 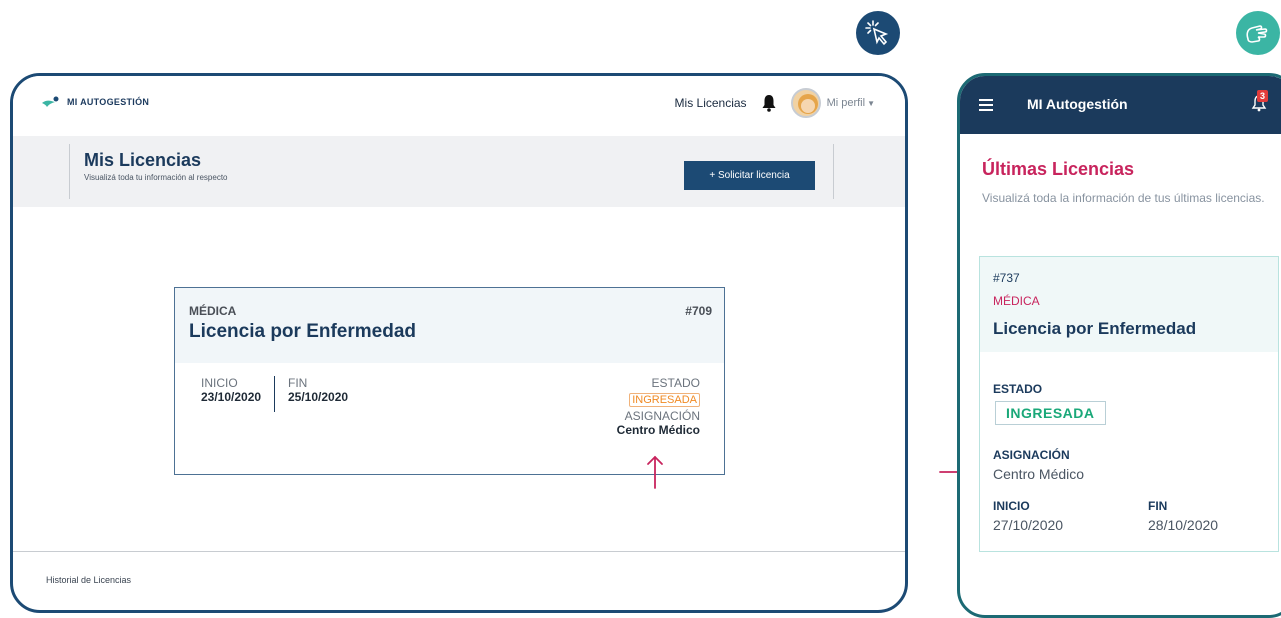 I want to click on mobile-status-label: ESTADO, so click(x=1018, y=389).